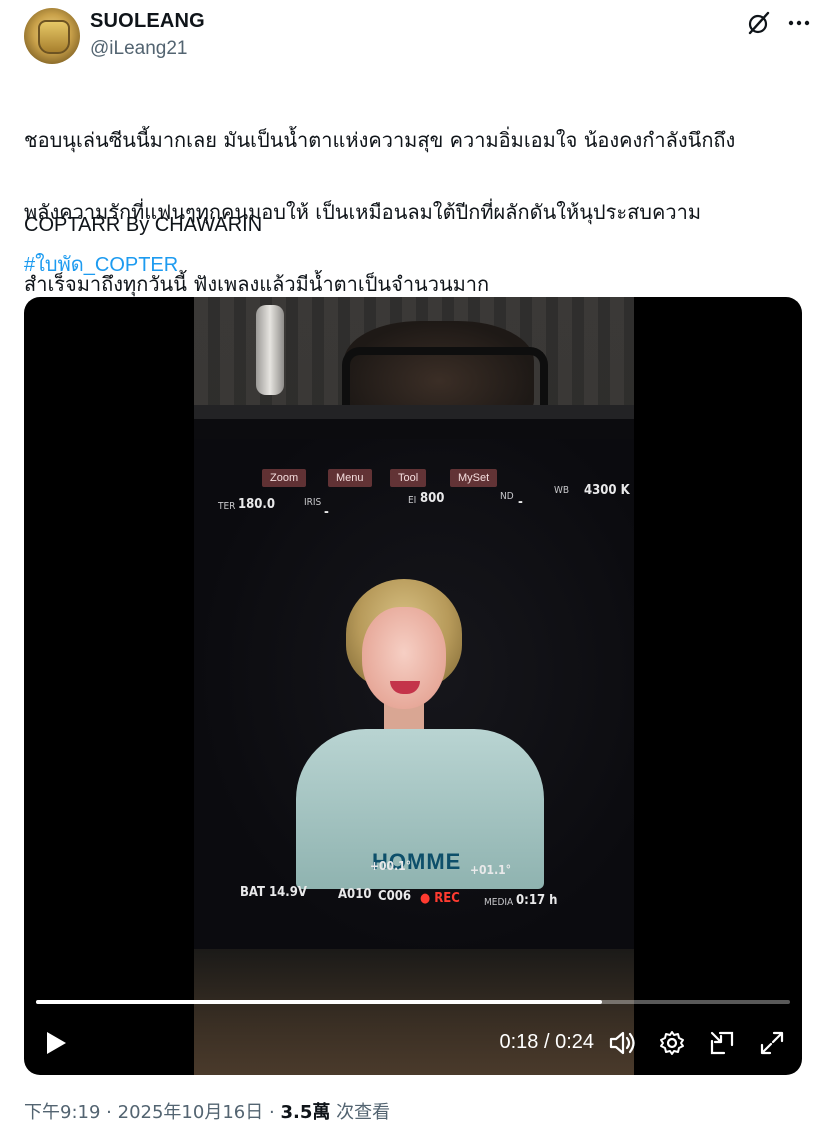  Describe the element at coordinates (412, 500) in the screenshot. I see `hud-ei-label: EI` at that location.